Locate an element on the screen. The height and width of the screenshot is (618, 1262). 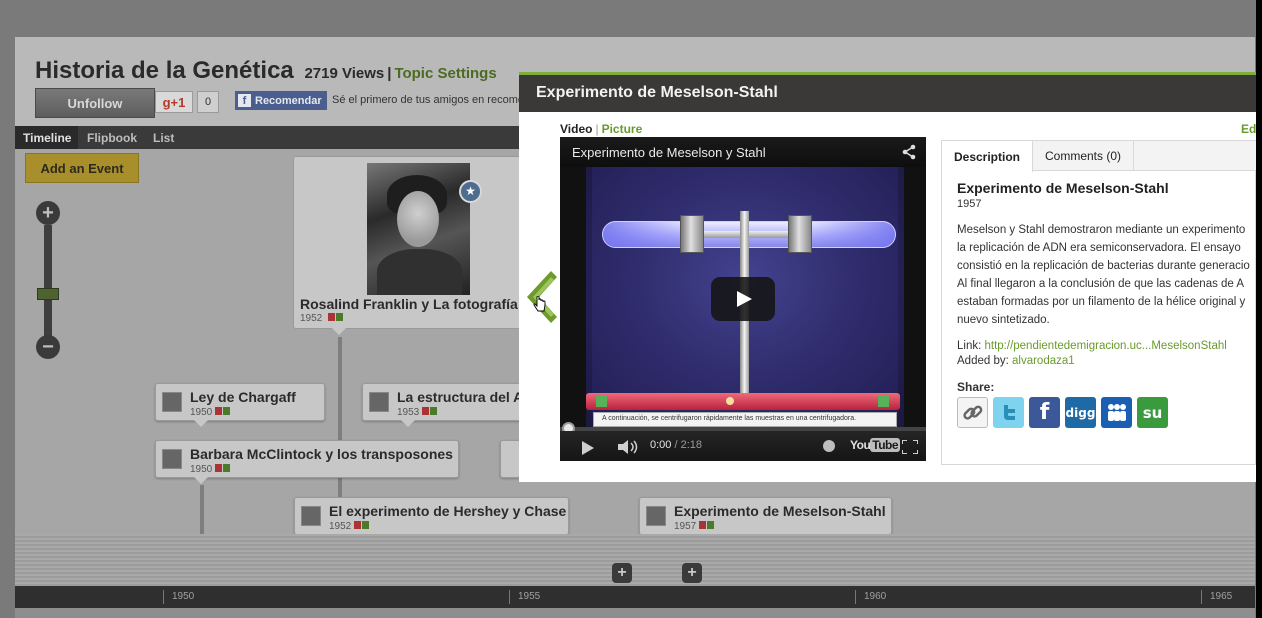
panel-tabs: Description Comments (0) is located at coordinates (1099, 156).